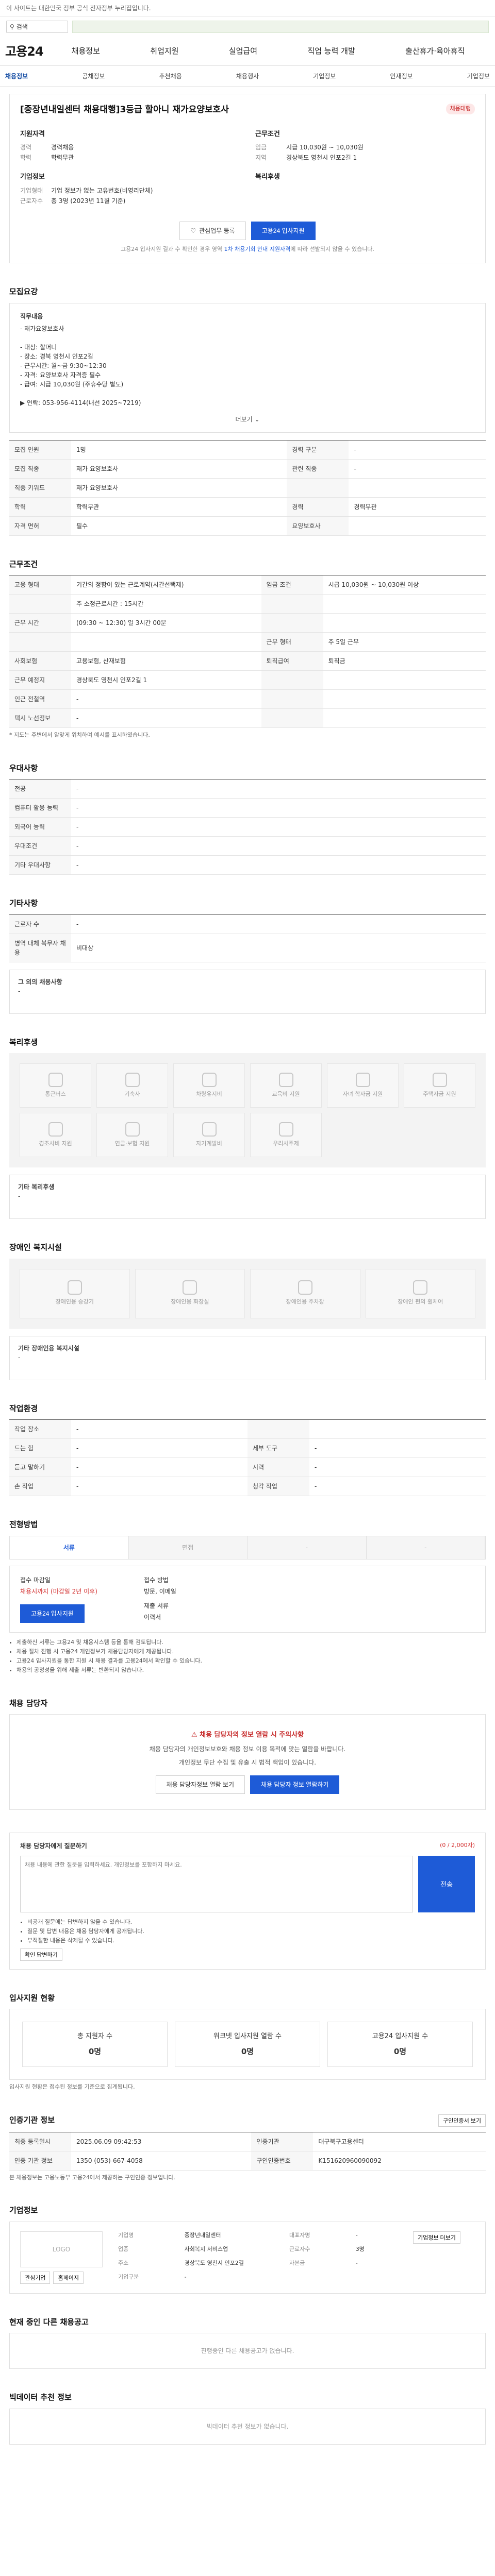 This screenshot has height=2576, width=495. What do you see at coordinates (102, 190) in the screenshot?
I see `info-value: 기업 정보가 없는 고유번호(비영리단체)` at bounding box center [102, 190].